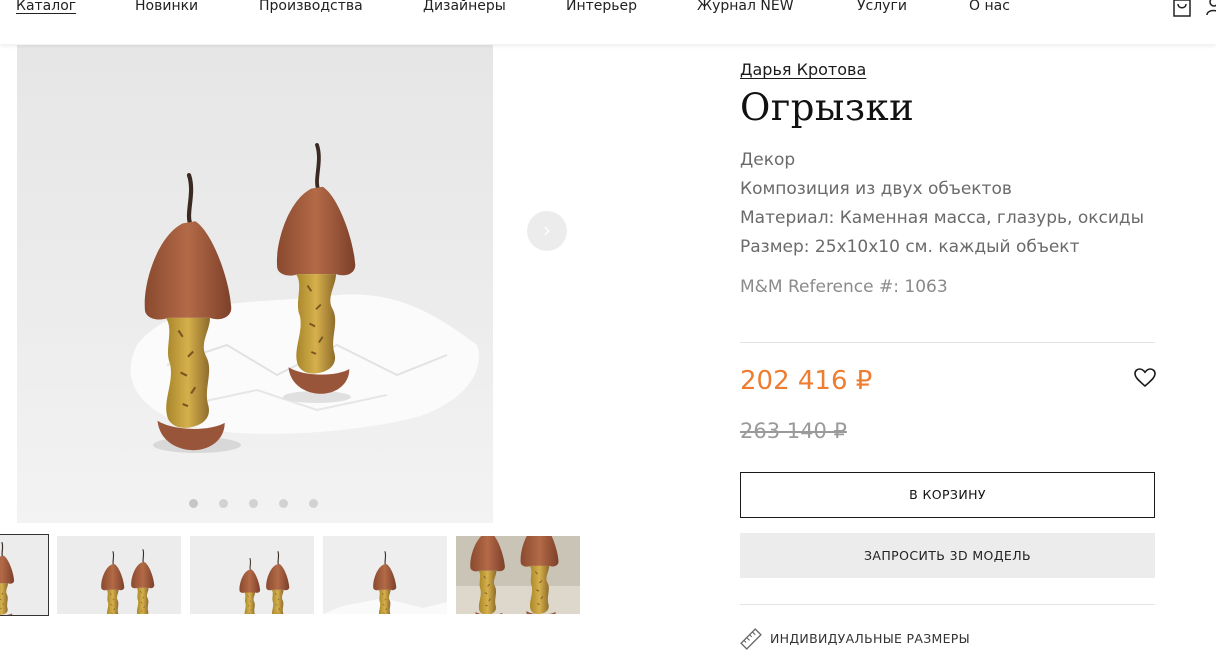 The image size is (1216, 658). Describe the element at coordinates (882, 7) in the screenshot. I see `nav-item-services: Услуги` at that location.